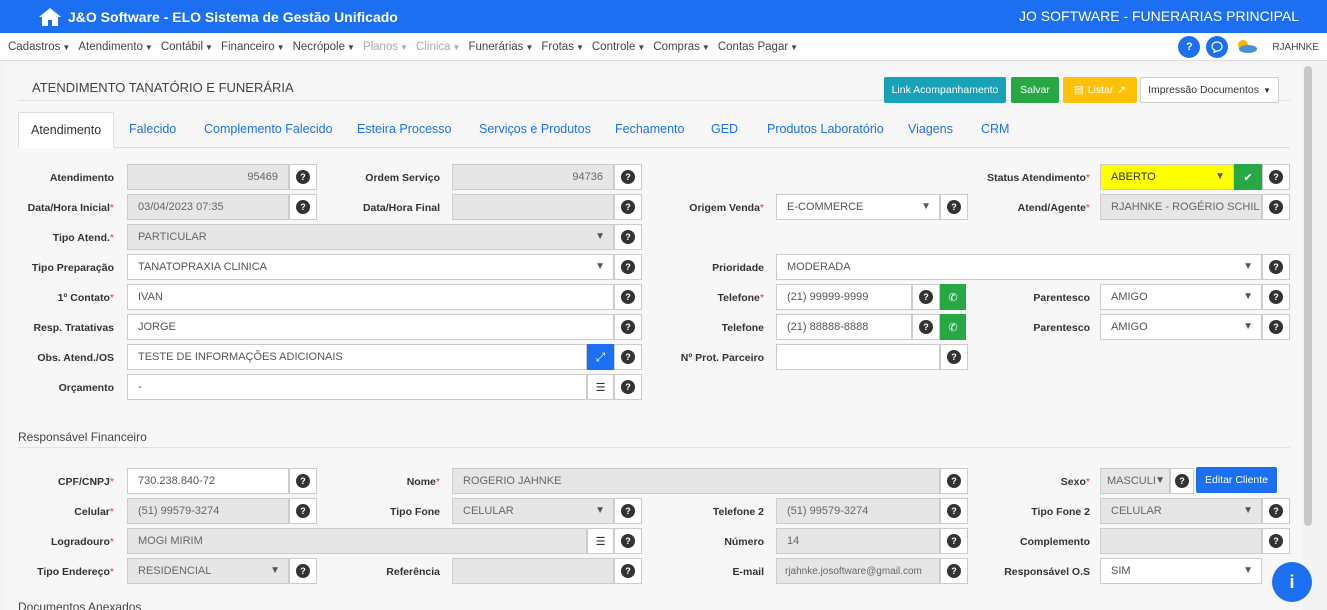 Image resolution: width=1327 pixels, height=610 pixels. I want to click on expand-icon: ⤢, so click(600, 357).